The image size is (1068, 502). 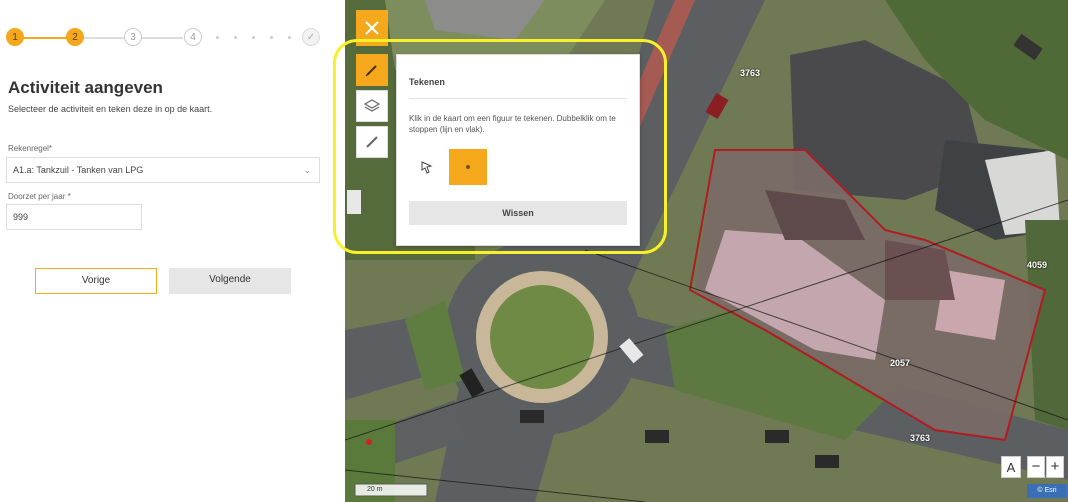 What do you see at coordinates (78, 170) in the screenshot?
I see `activity-value: A1.a: Tankzuil - Tanken van LPG` at bounding box center [78, 170].